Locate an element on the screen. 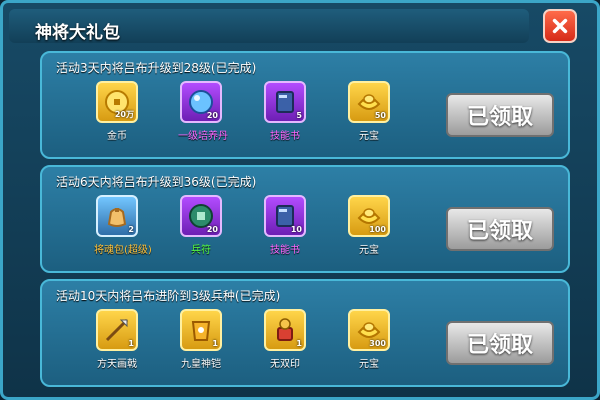 The width and height of the screenshot is (600, 400). close-button is located at coordinates (560, 26).